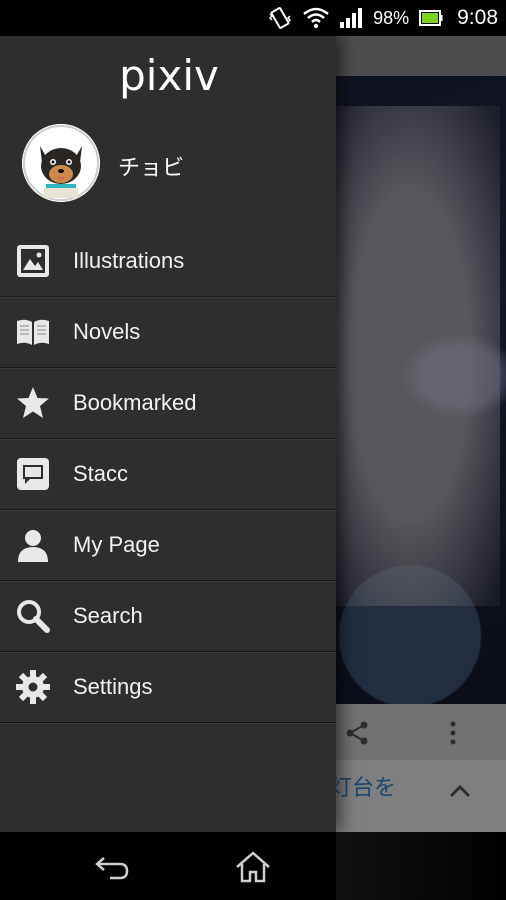 The image size is (506, 900). What do you see at coordinates (151, 167) in the screenshot?
I see `username: チョビ` at bounding box center [151, 167].